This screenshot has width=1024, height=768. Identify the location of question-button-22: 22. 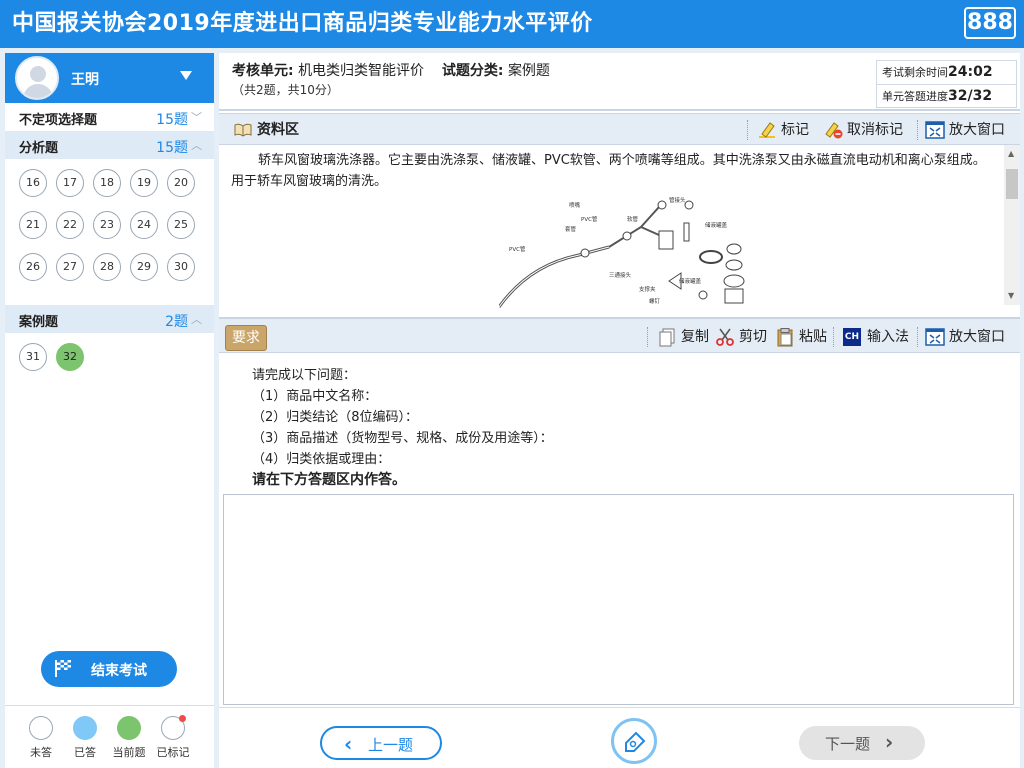
(70, 225).